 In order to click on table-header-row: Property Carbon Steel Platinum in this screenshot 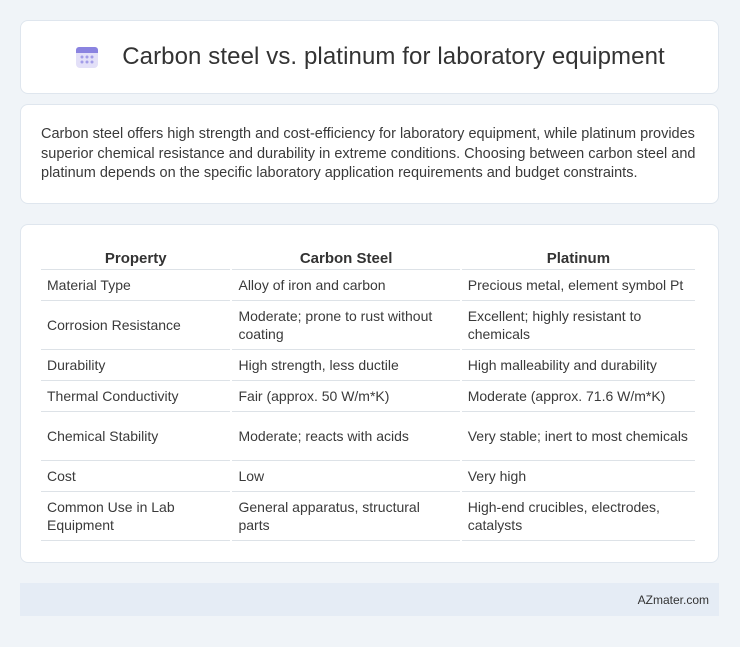, I will do `click(368, 257)`.